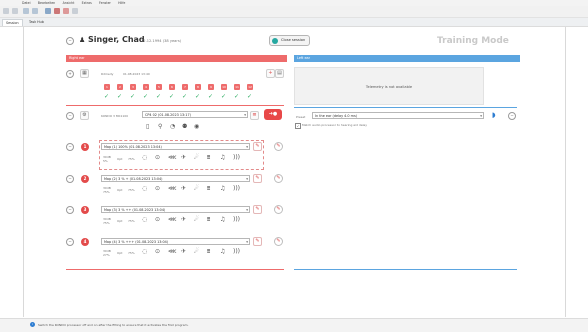  Describe the element at coordinates (270, 73) in the screenshot. I see `add-measurement-button: +` at that location.